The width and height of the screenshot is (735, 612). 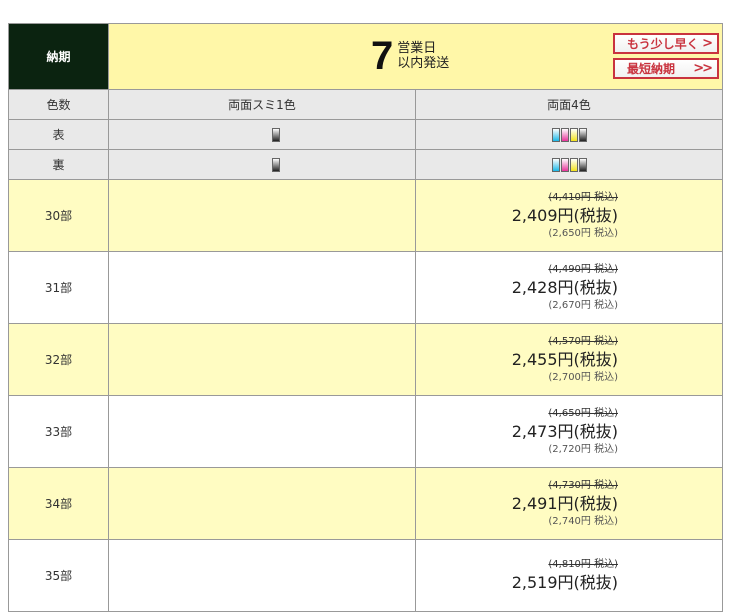 What do you see at coordinates (583, 521) in the screenshot?
I see `price-incl-tax: (2,740円 税込)` at bounding box center [583, 521].